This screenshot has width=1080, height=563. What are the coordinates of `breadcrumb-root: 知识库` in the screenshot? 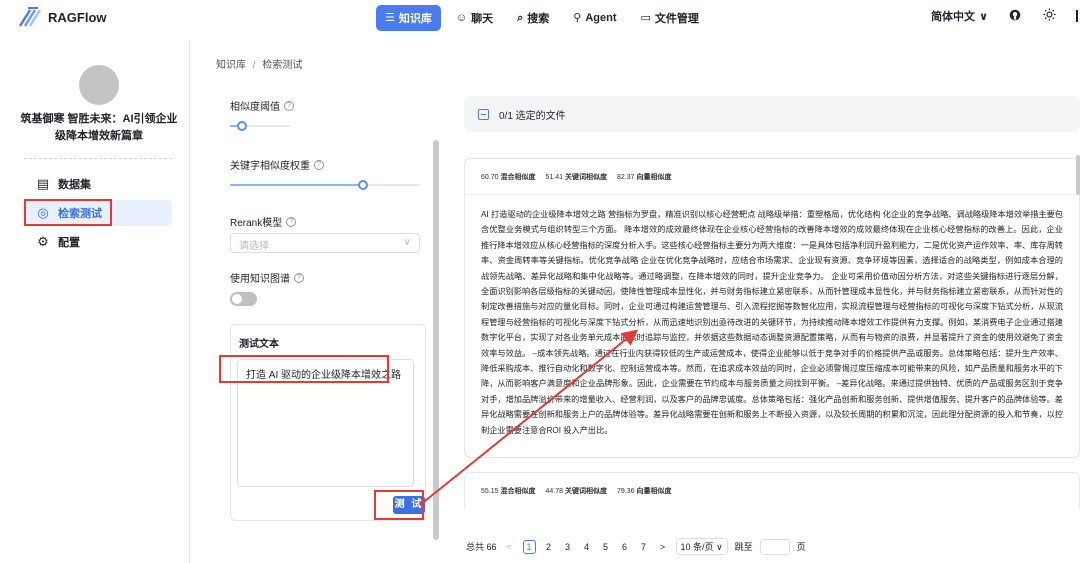 It's located at (231, 65).